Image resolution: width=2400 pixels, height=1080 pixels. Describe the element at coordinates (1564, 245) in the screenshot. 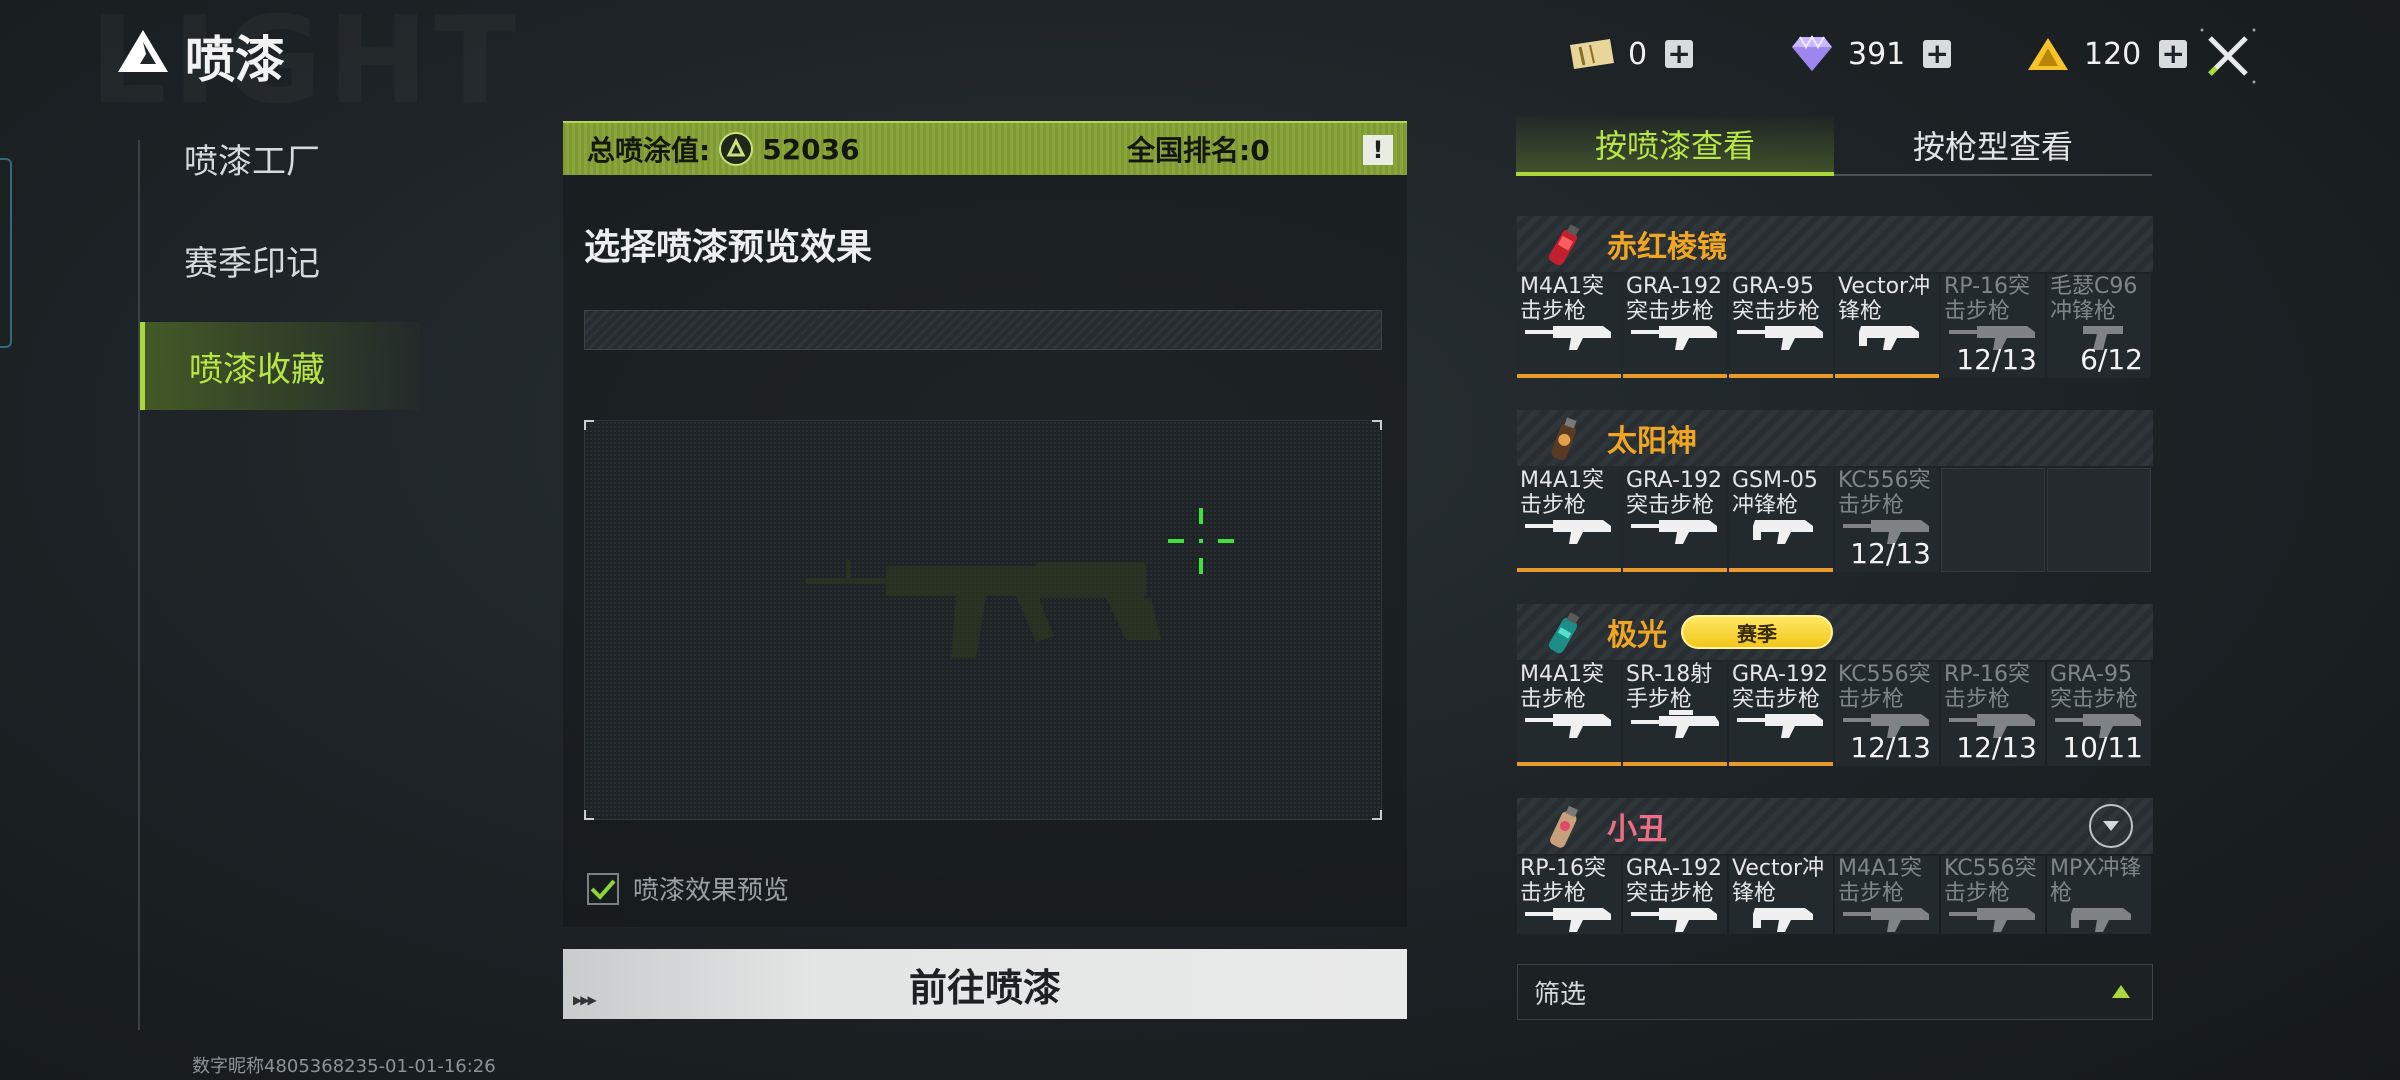

I see `red-spray-can-icon` at that location.